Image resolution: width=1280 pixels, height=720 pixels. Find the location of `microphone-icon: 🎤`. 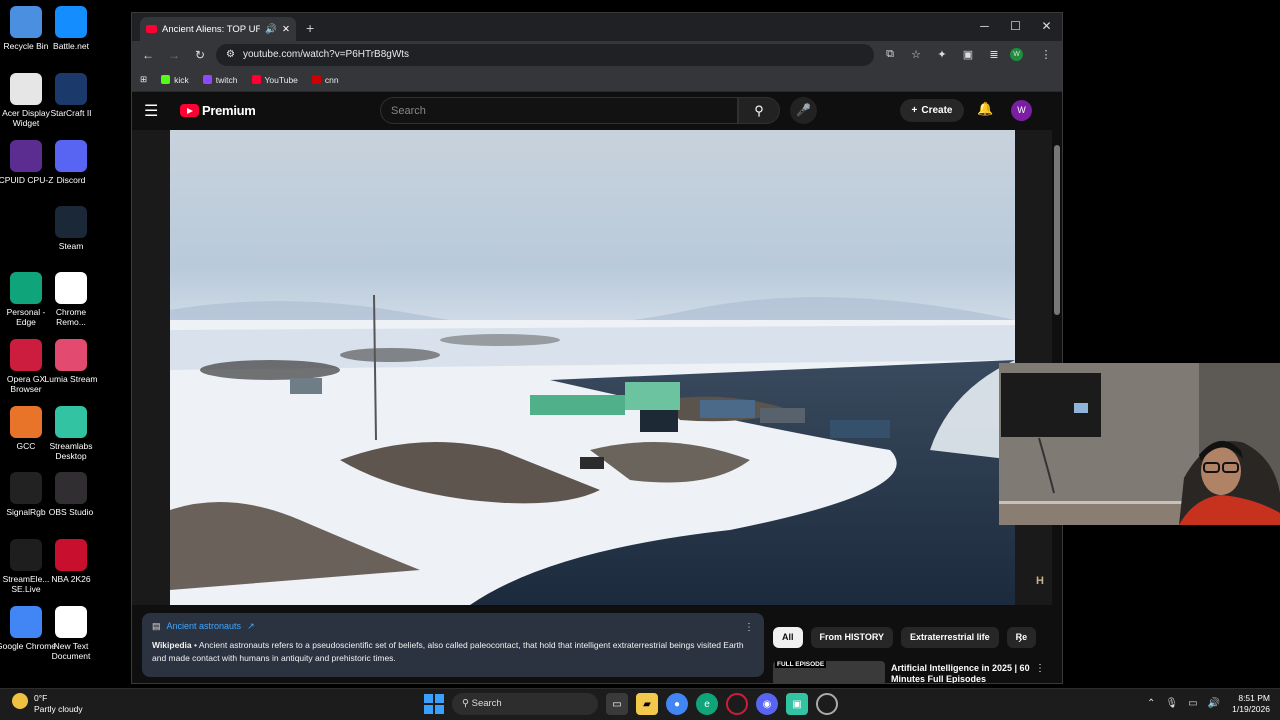

microphone-icon: 🎤 is located at coordinates (803, 110).